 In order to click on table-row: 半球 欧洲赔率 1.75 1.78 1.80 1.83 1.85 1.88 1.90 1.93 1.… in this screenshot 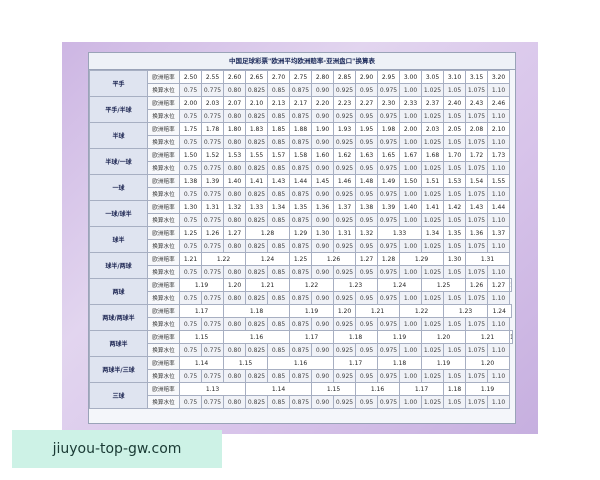, I will do `click(301, 135)`.